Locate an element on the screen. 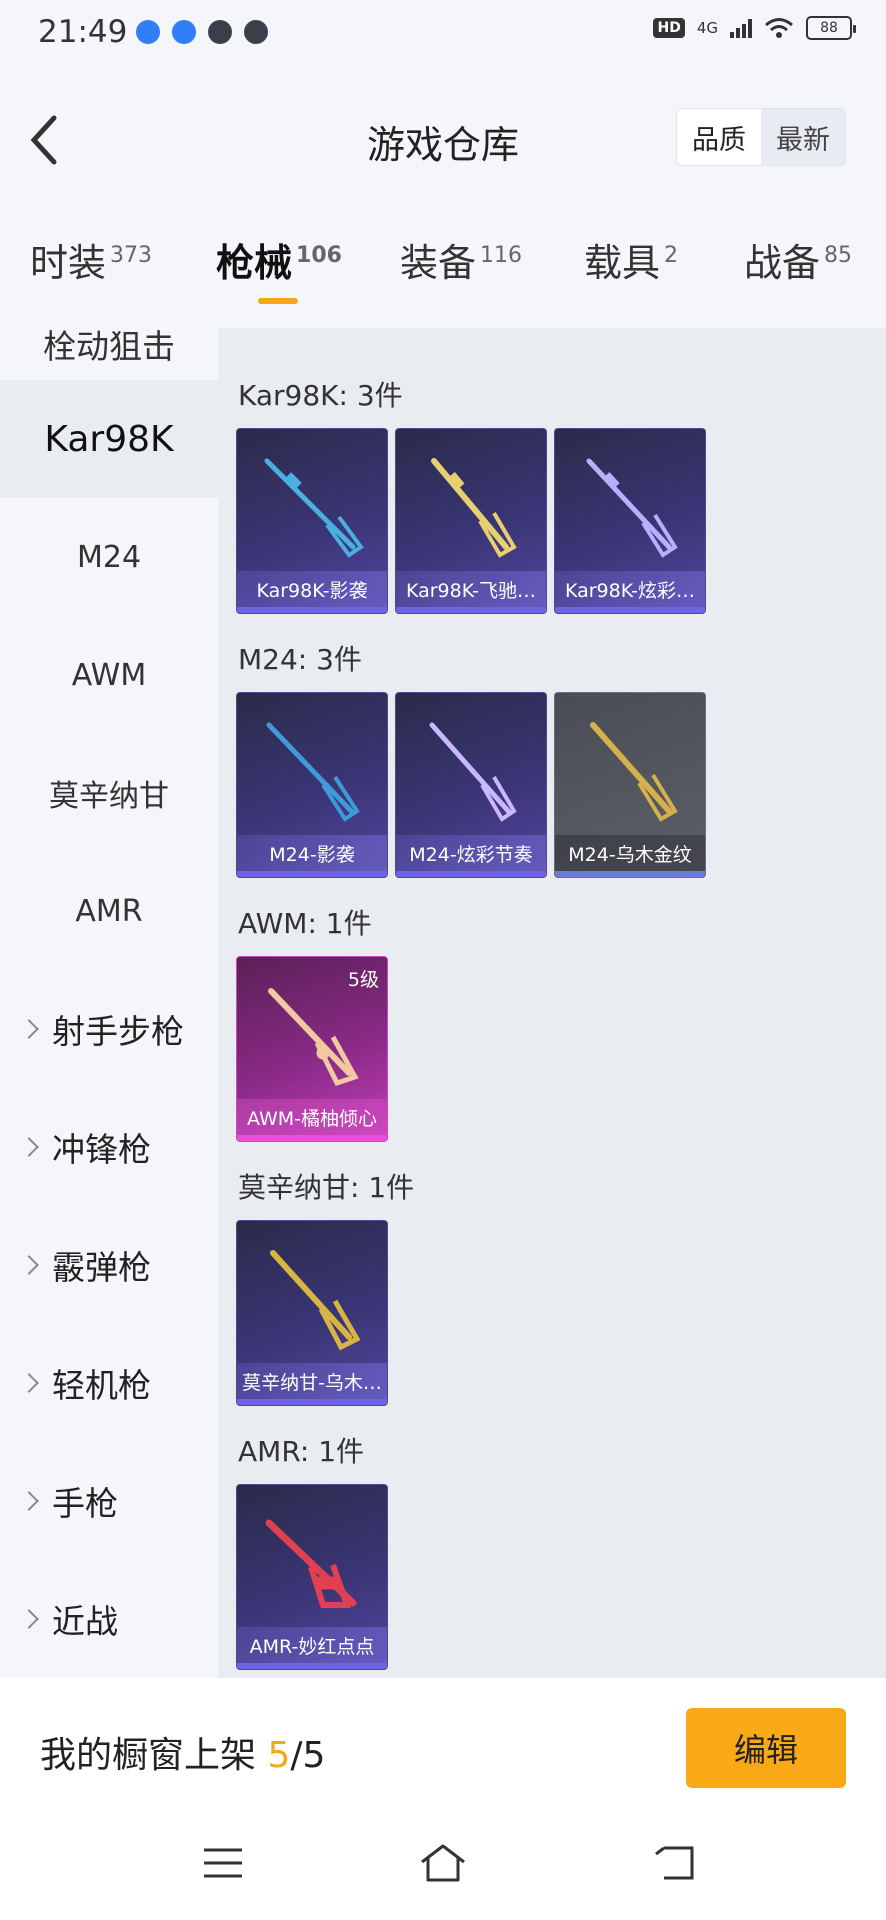  sidebar-group-label: 手枪 is located at coordinates (85, 1503).